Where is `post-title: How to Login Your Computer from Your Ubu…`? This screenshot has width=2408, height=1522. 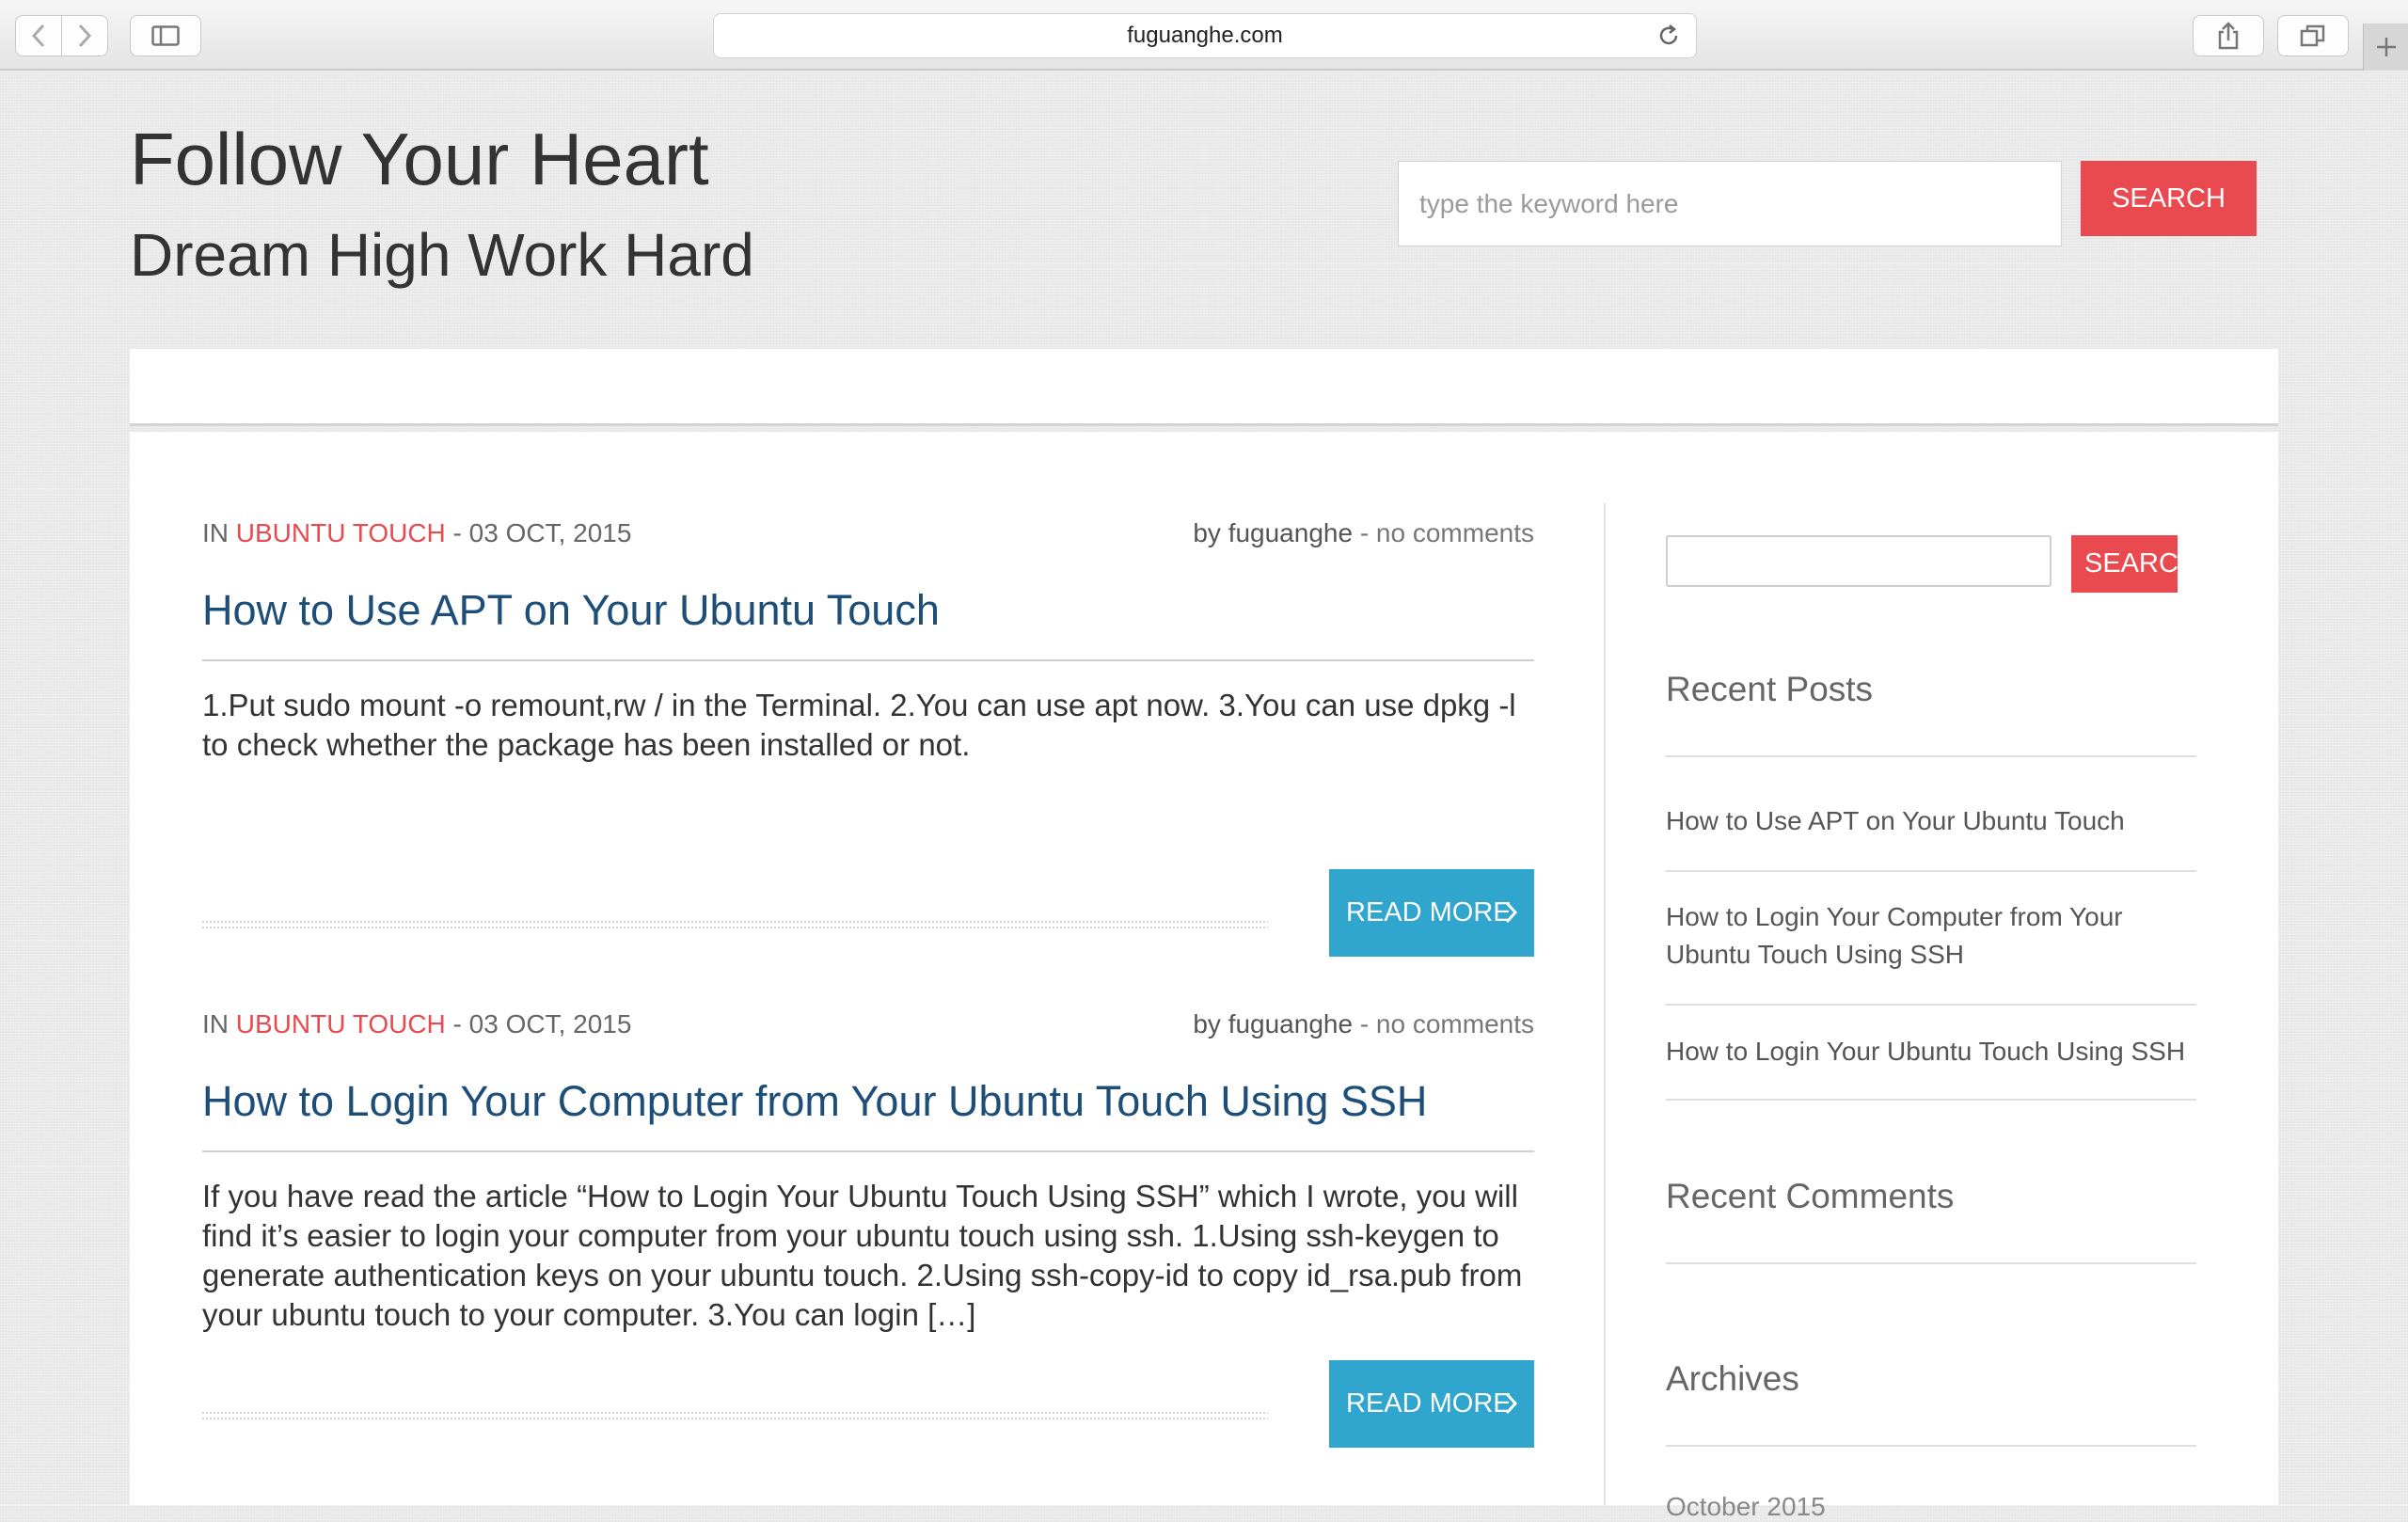
post-title: How to Login Your Computer from Your Ubu… is located at coordinates (815, 1102).